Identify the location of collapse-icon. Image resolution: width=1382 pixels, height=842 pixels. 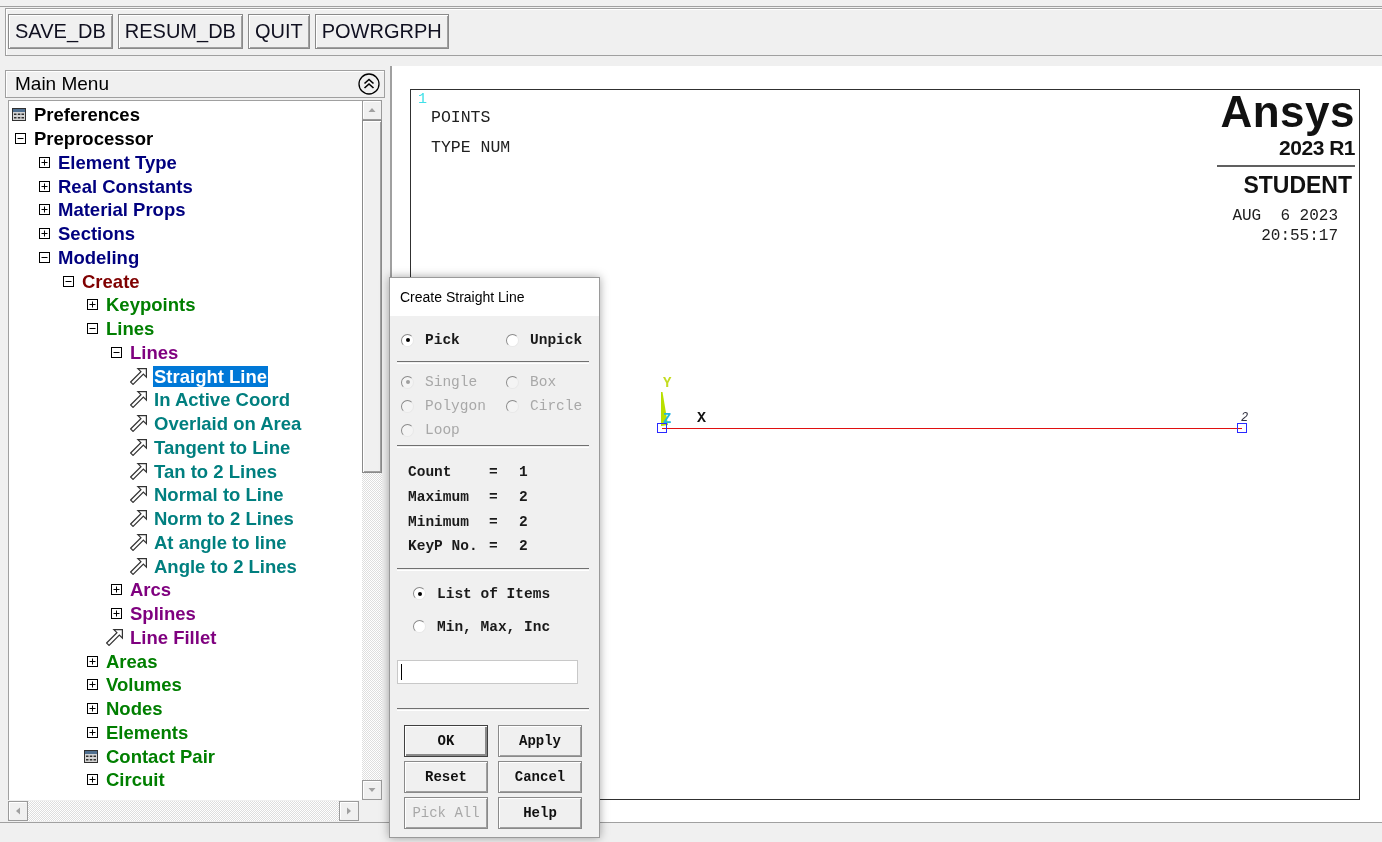
(369, 84).